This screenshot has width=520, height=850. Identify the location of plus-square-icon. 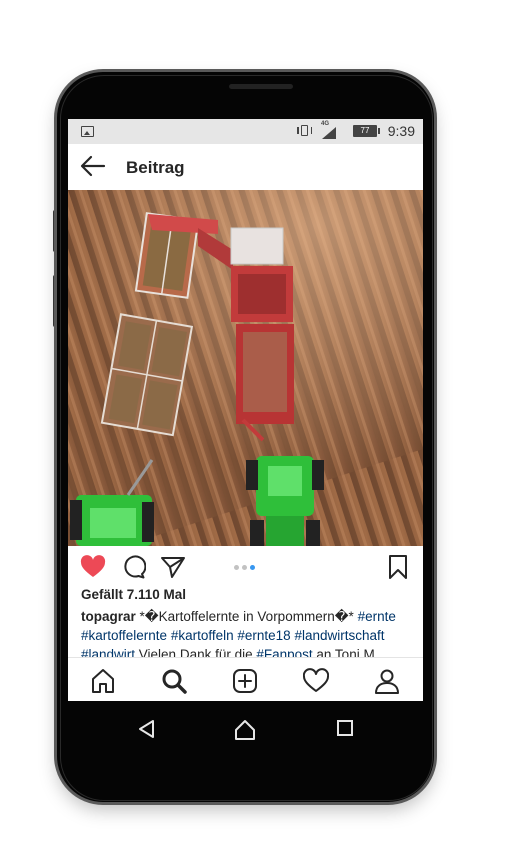
(245, 681).